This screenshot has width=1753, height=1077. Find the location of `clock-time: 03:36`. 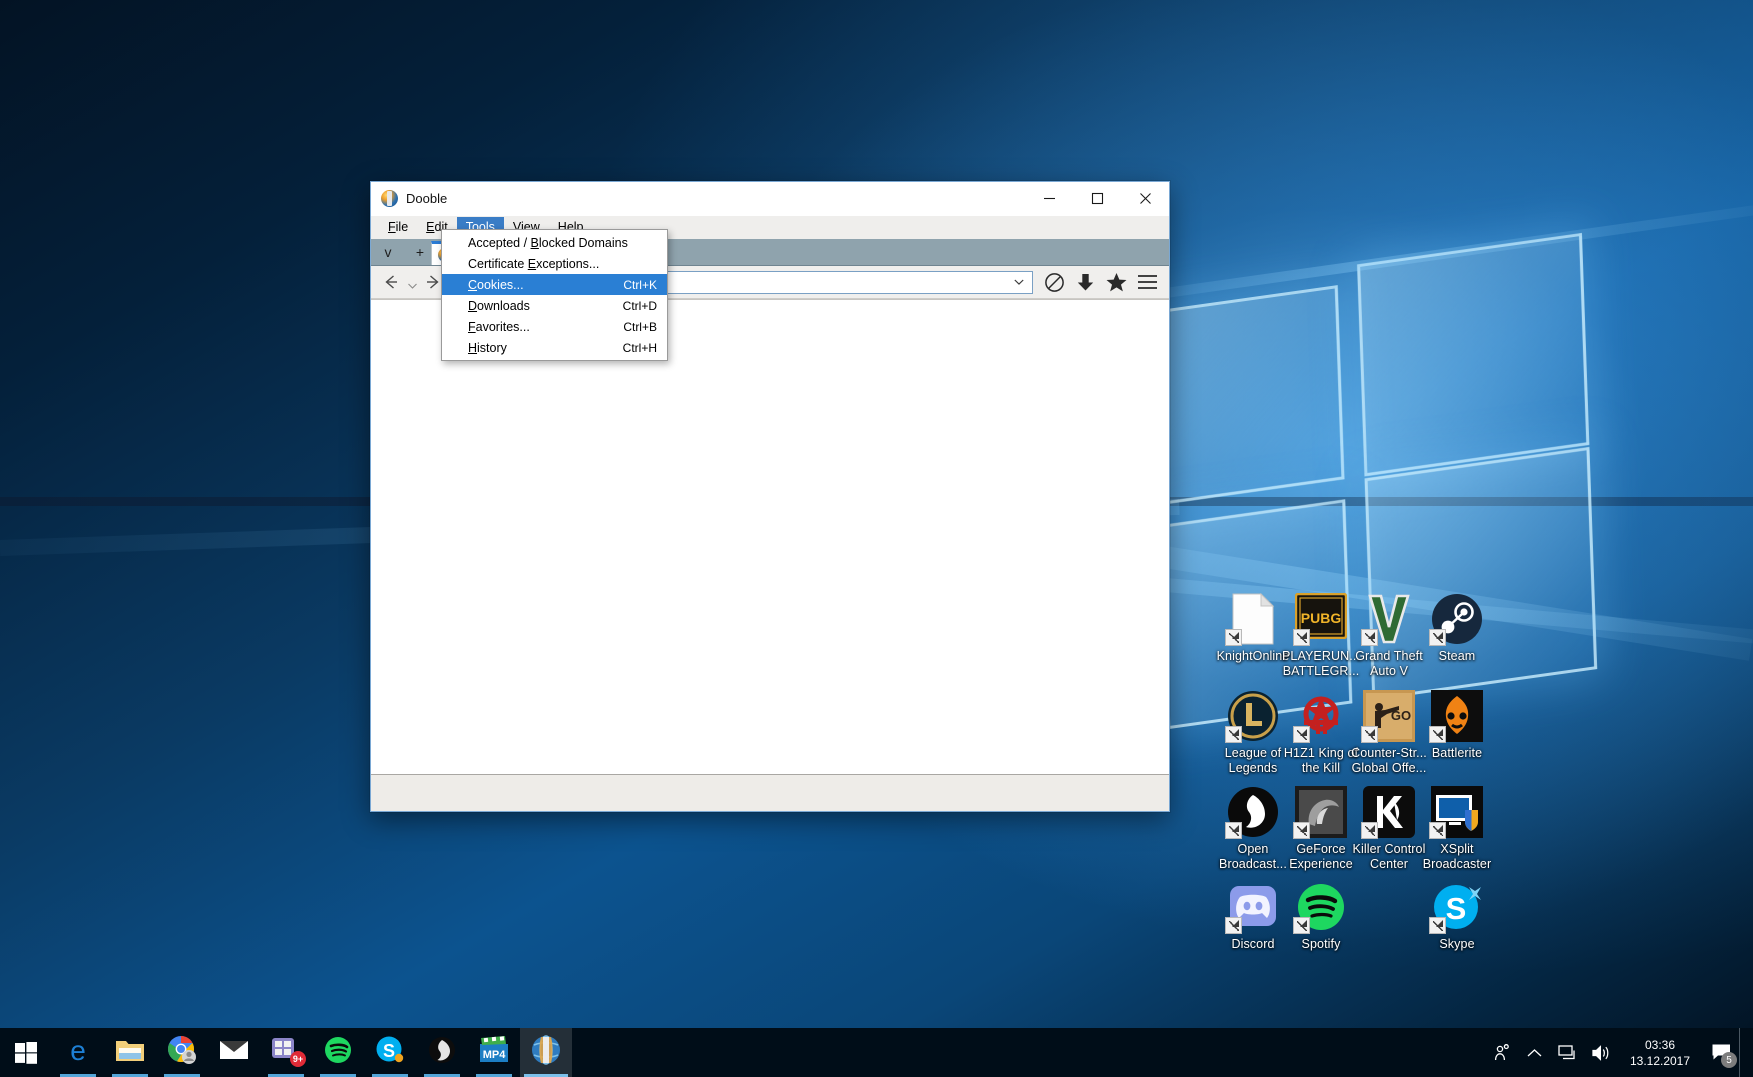

clock-time: 03:36 is located at coordinates (1660, 1044).